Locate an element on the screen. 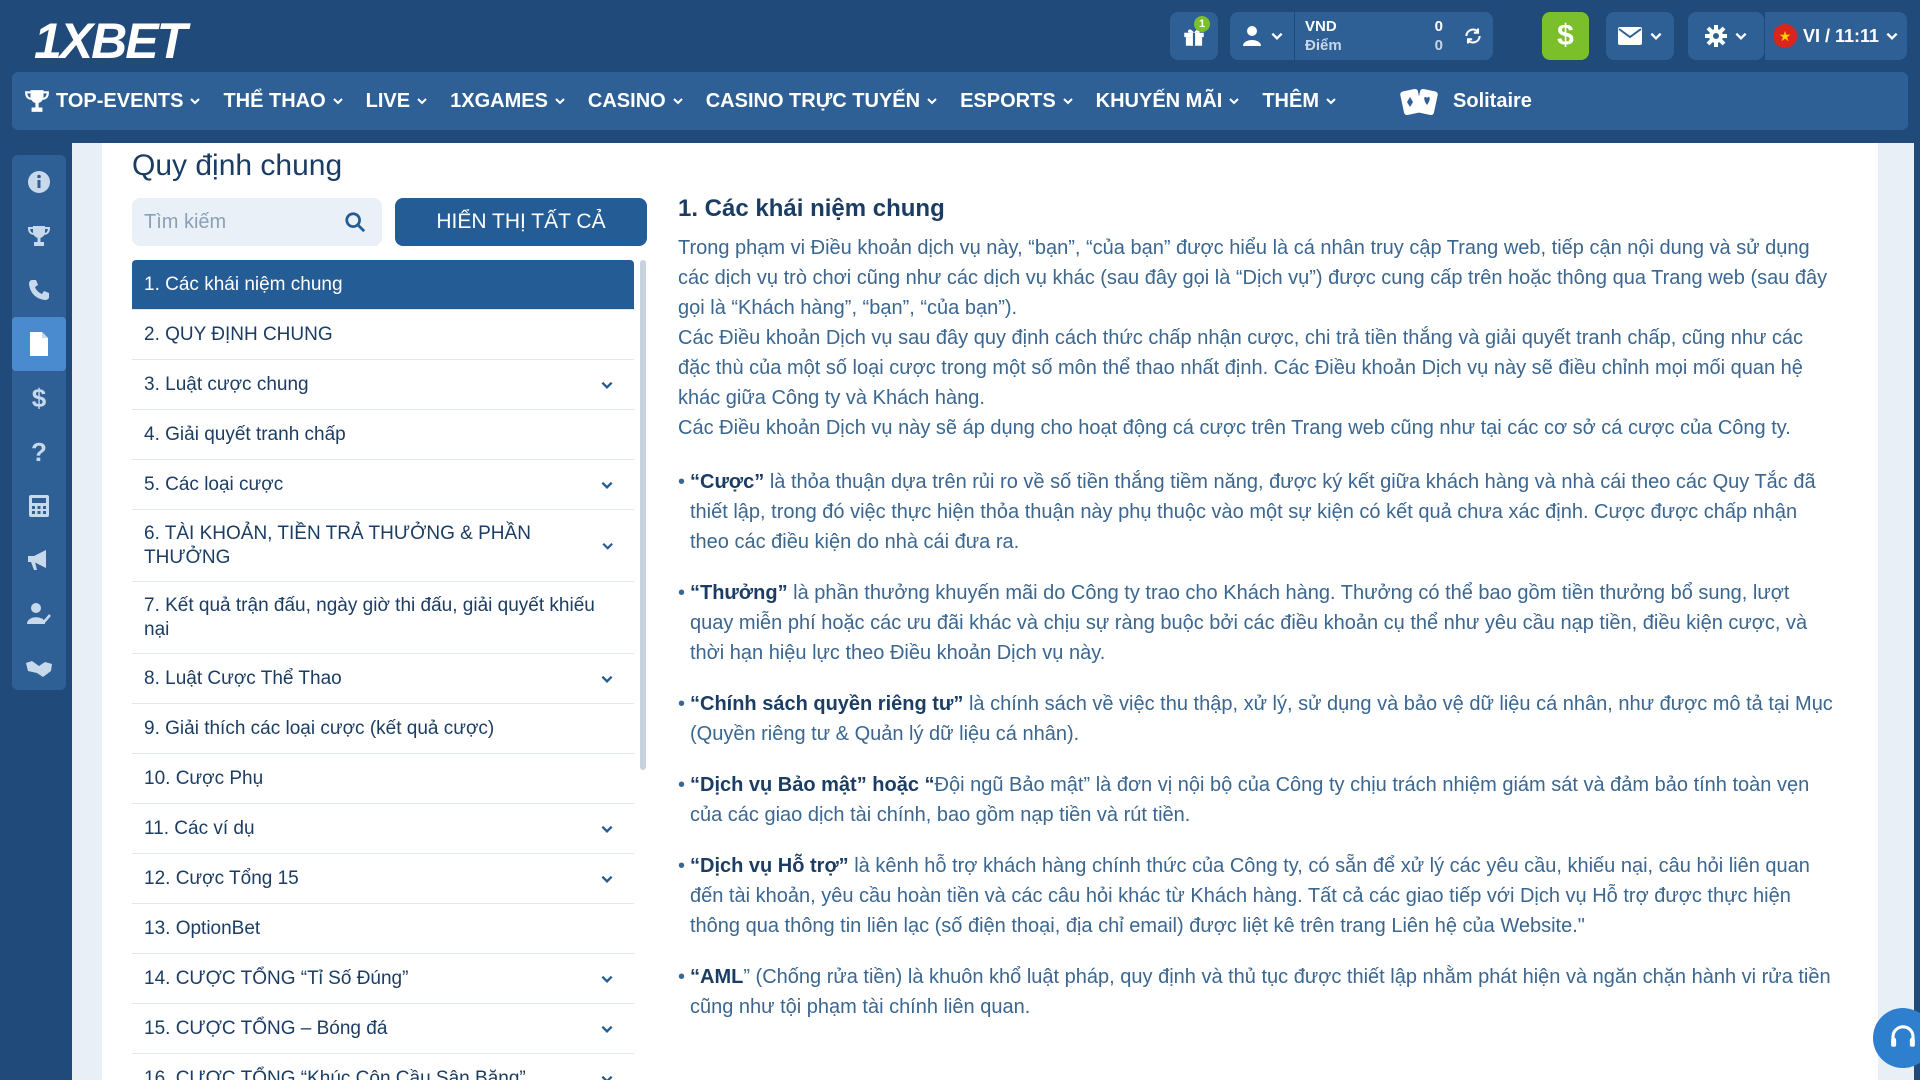  rail-payments: $ is located at coordinates (39, 398).